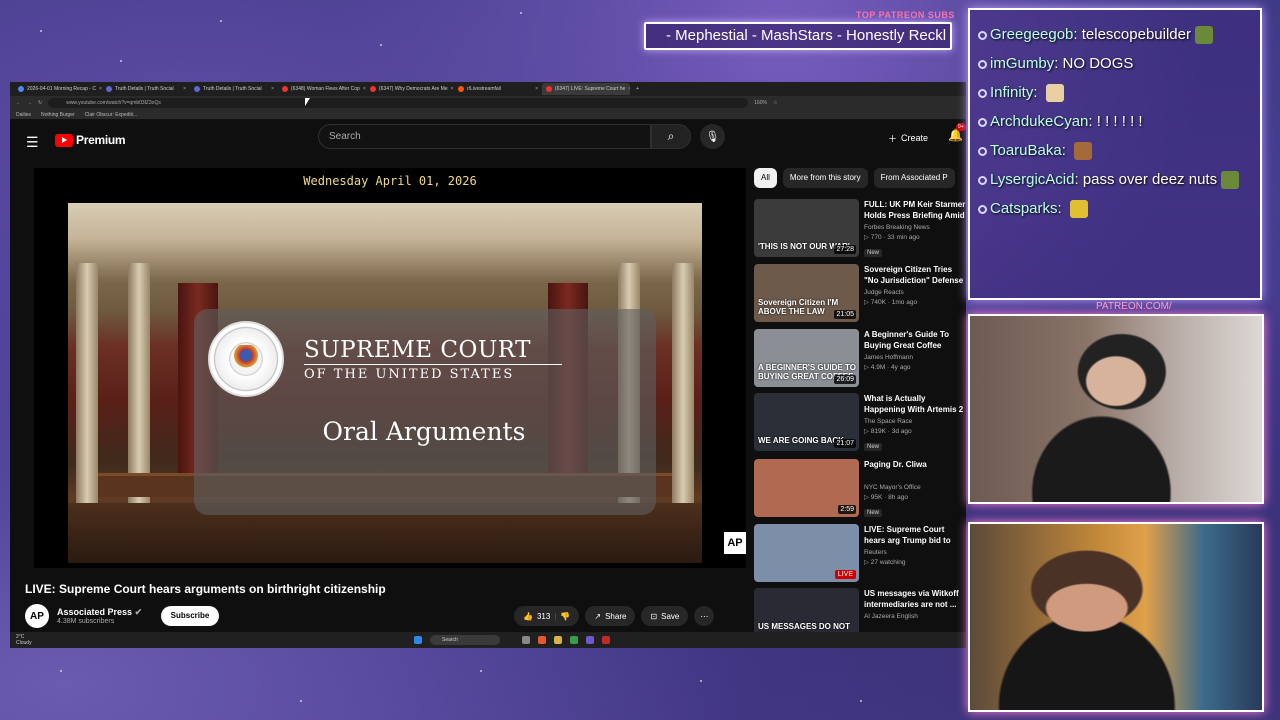 The height and width of the screenshot is (720, 1280). I want to click on chat-username: imGumby, so click(1022, 63).